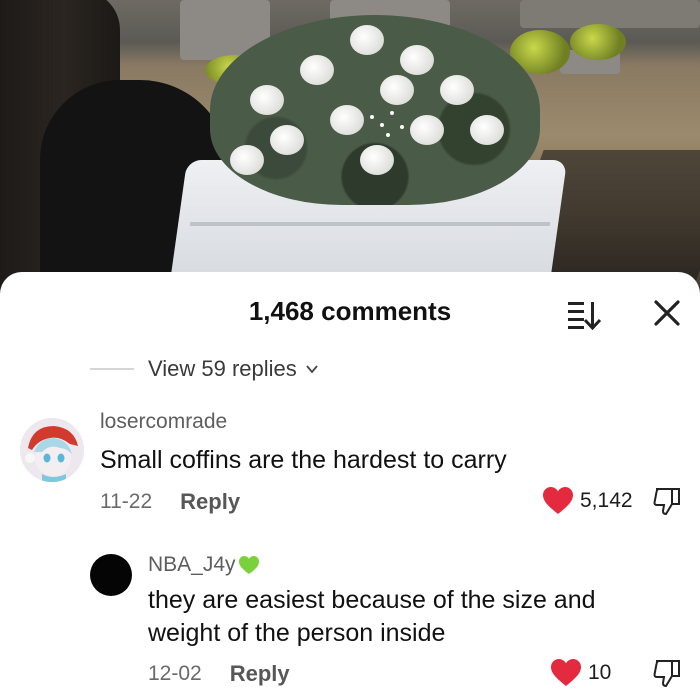 This screenshot has height=692, width=700. What do you see at coordinates (175, 673) in the screenshot?
I see `comment-date: 12-02` at bounding box center [175, 673].